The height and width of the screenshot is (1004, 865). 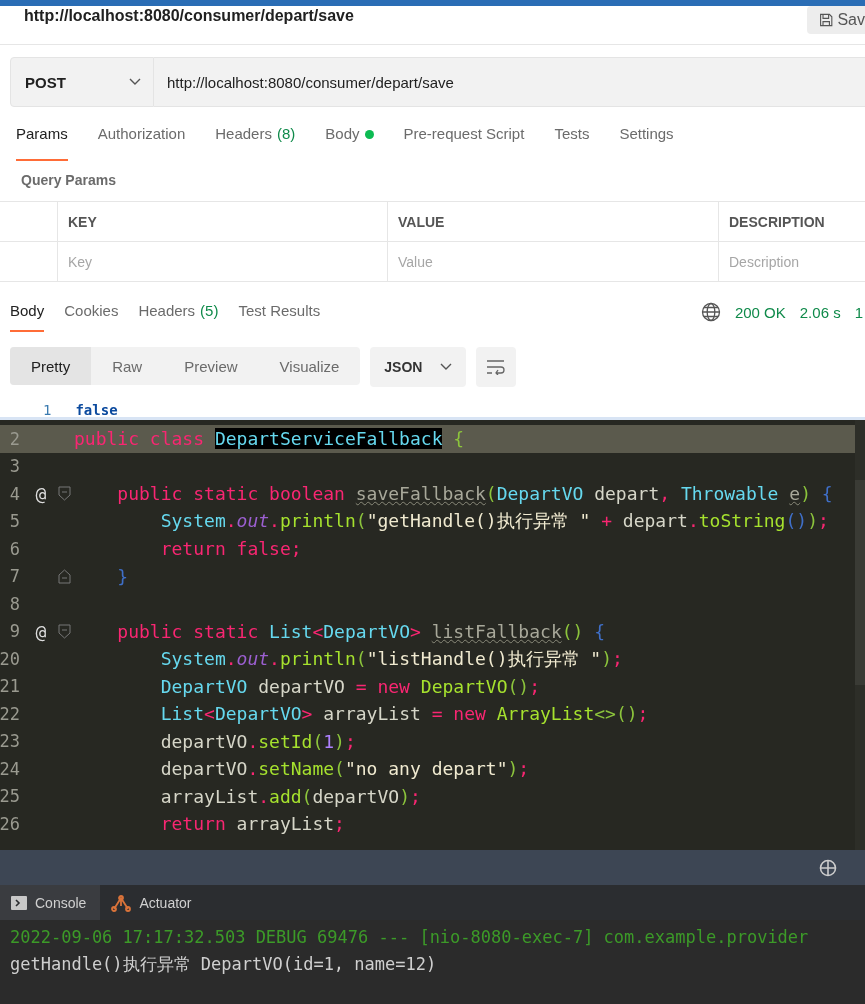 What do you see at coordinates (47, 409) in the screenshot?
I see `line-number: 1` at bounding box center [47, 409].